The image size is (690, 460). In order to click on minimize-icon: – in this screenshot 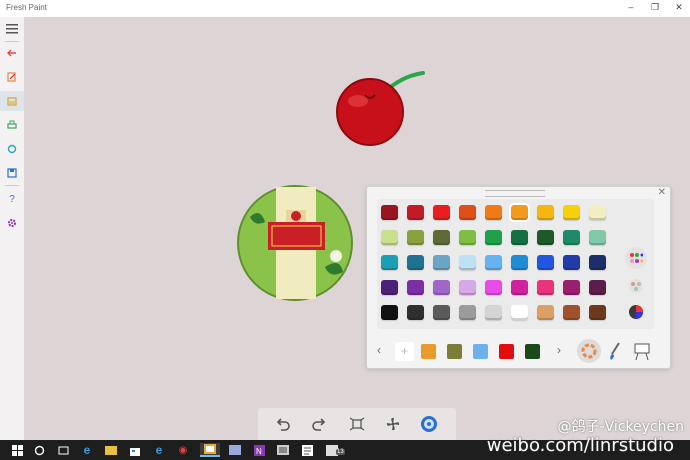, I will do `click(631, 7)`.